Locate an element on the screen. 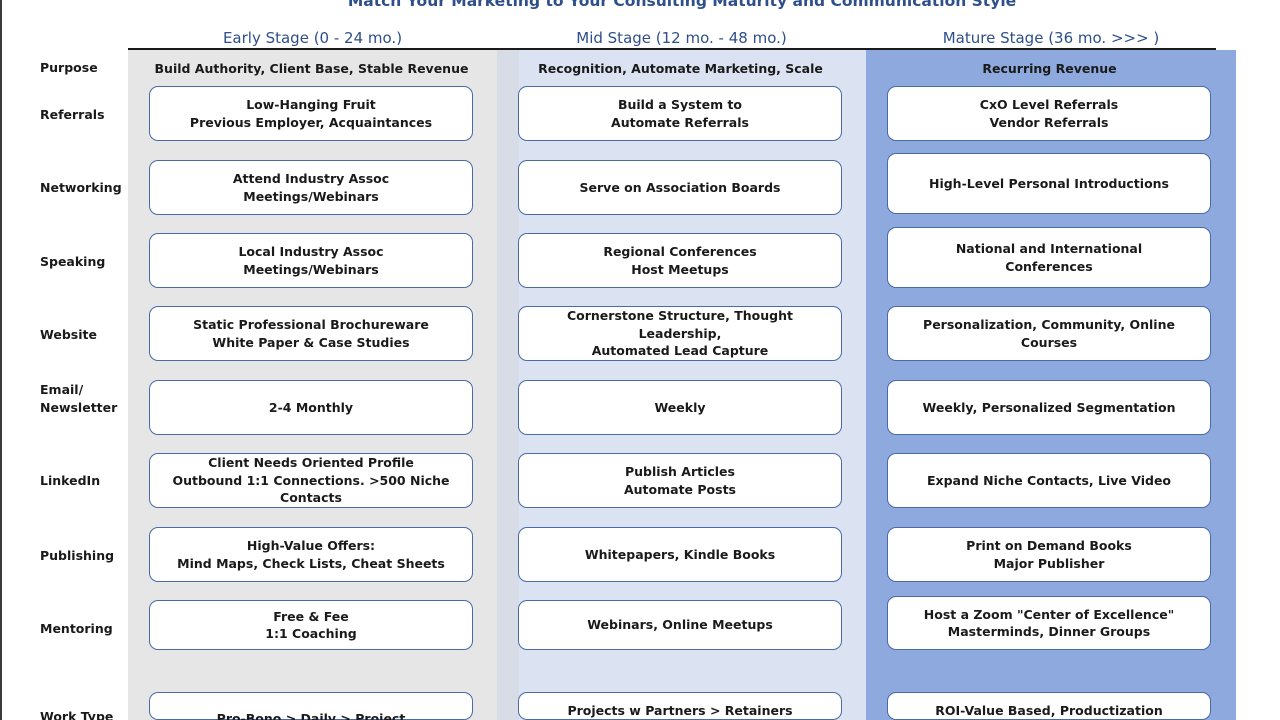 Image resolution: width=1280 pixels, height=720 pixels. mid-purpose: Recognition, Automate Marketing, Scale is located at coordinates (680, 68).